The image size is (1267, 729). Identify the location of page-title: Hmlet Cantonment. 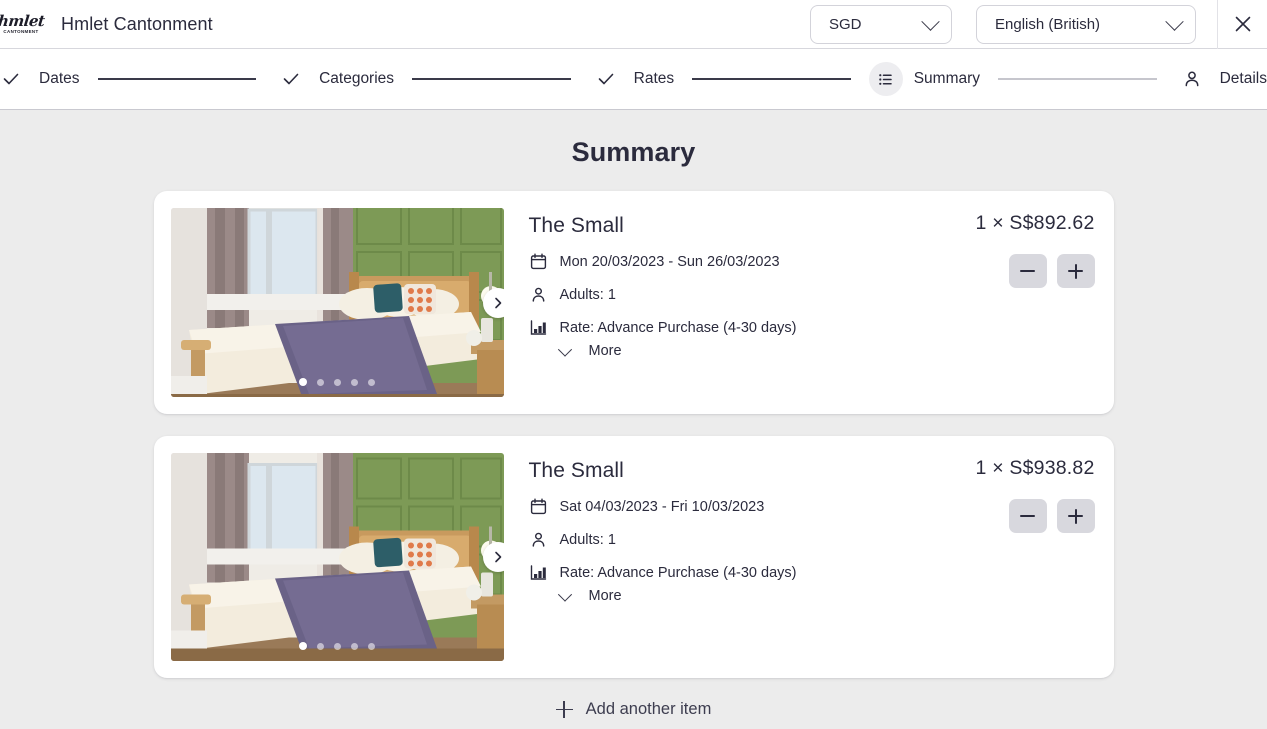
(137, 23).